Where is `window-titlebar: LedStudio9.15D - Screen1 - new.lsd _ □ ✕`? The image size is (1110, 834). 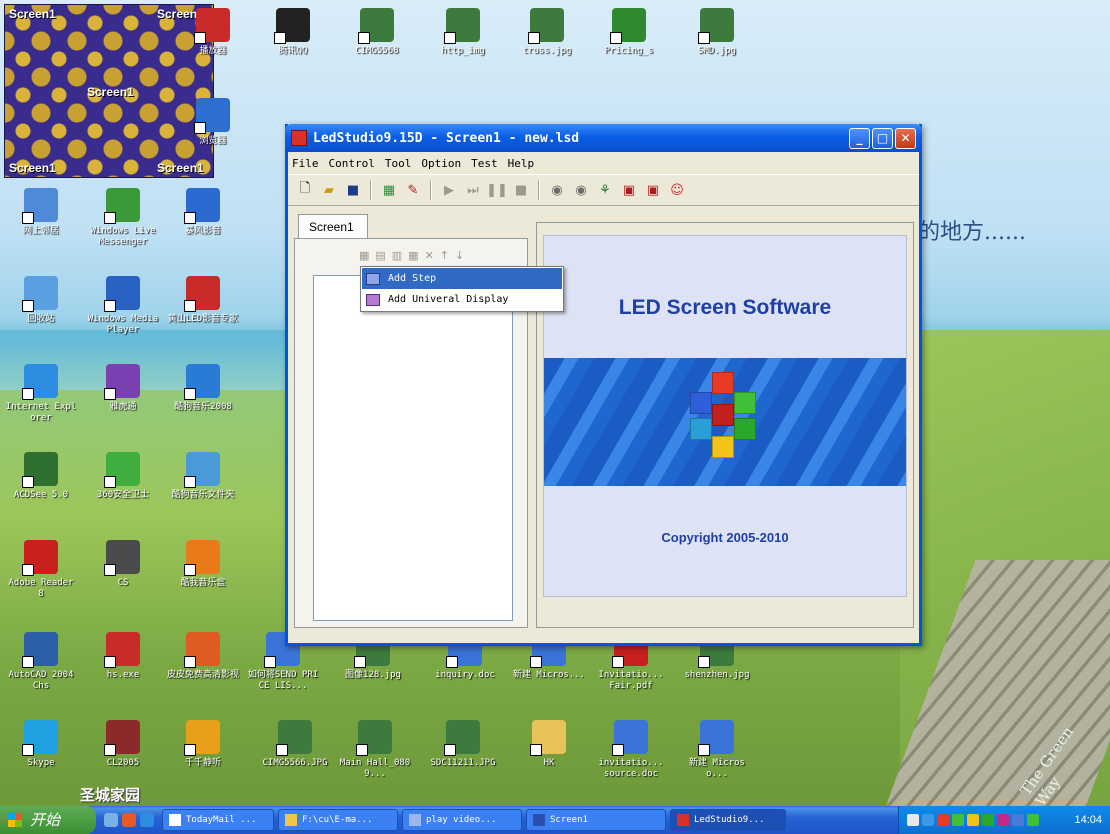 window-titlebar: LedStudio9.15D - Screen1 - new.lsd _ □ ✕ is located at coordinates (603, 138).